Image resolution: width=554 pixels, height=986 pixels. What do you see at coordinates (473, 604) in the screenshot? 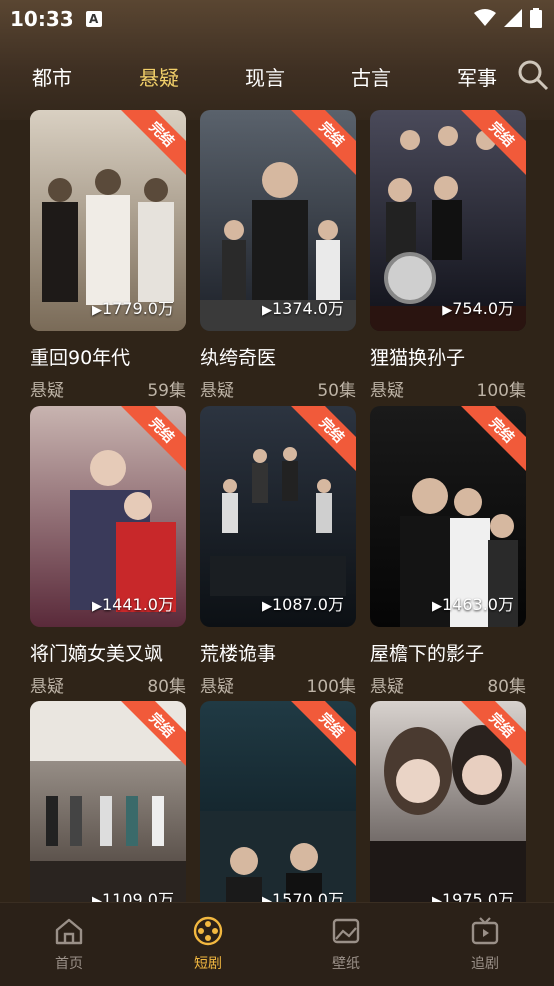
I see `view-count: ▶1463.0万` at bounding box center [473, 604].